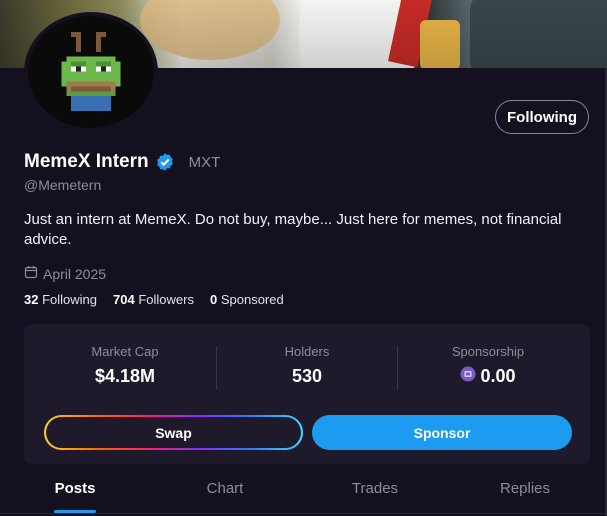  I want to click on tab-trades: Trades, so click(375, 493).